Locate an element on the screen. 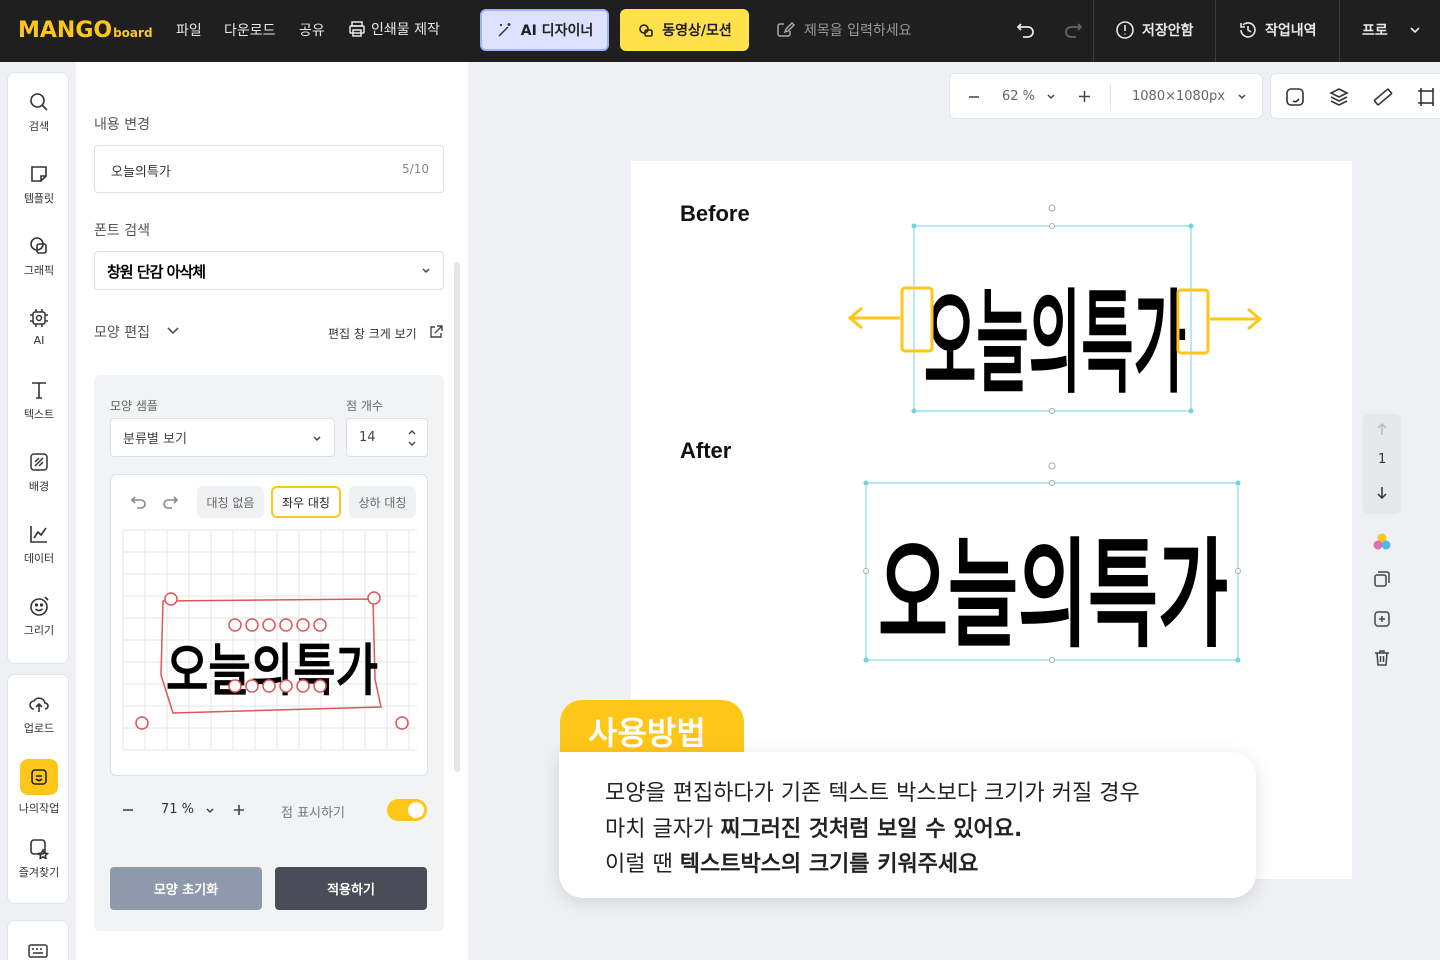 Image resolution: width=1440 pixels, height=960 pixels. sample-label: 모양 샘플 is located at coordinates (134, 406).